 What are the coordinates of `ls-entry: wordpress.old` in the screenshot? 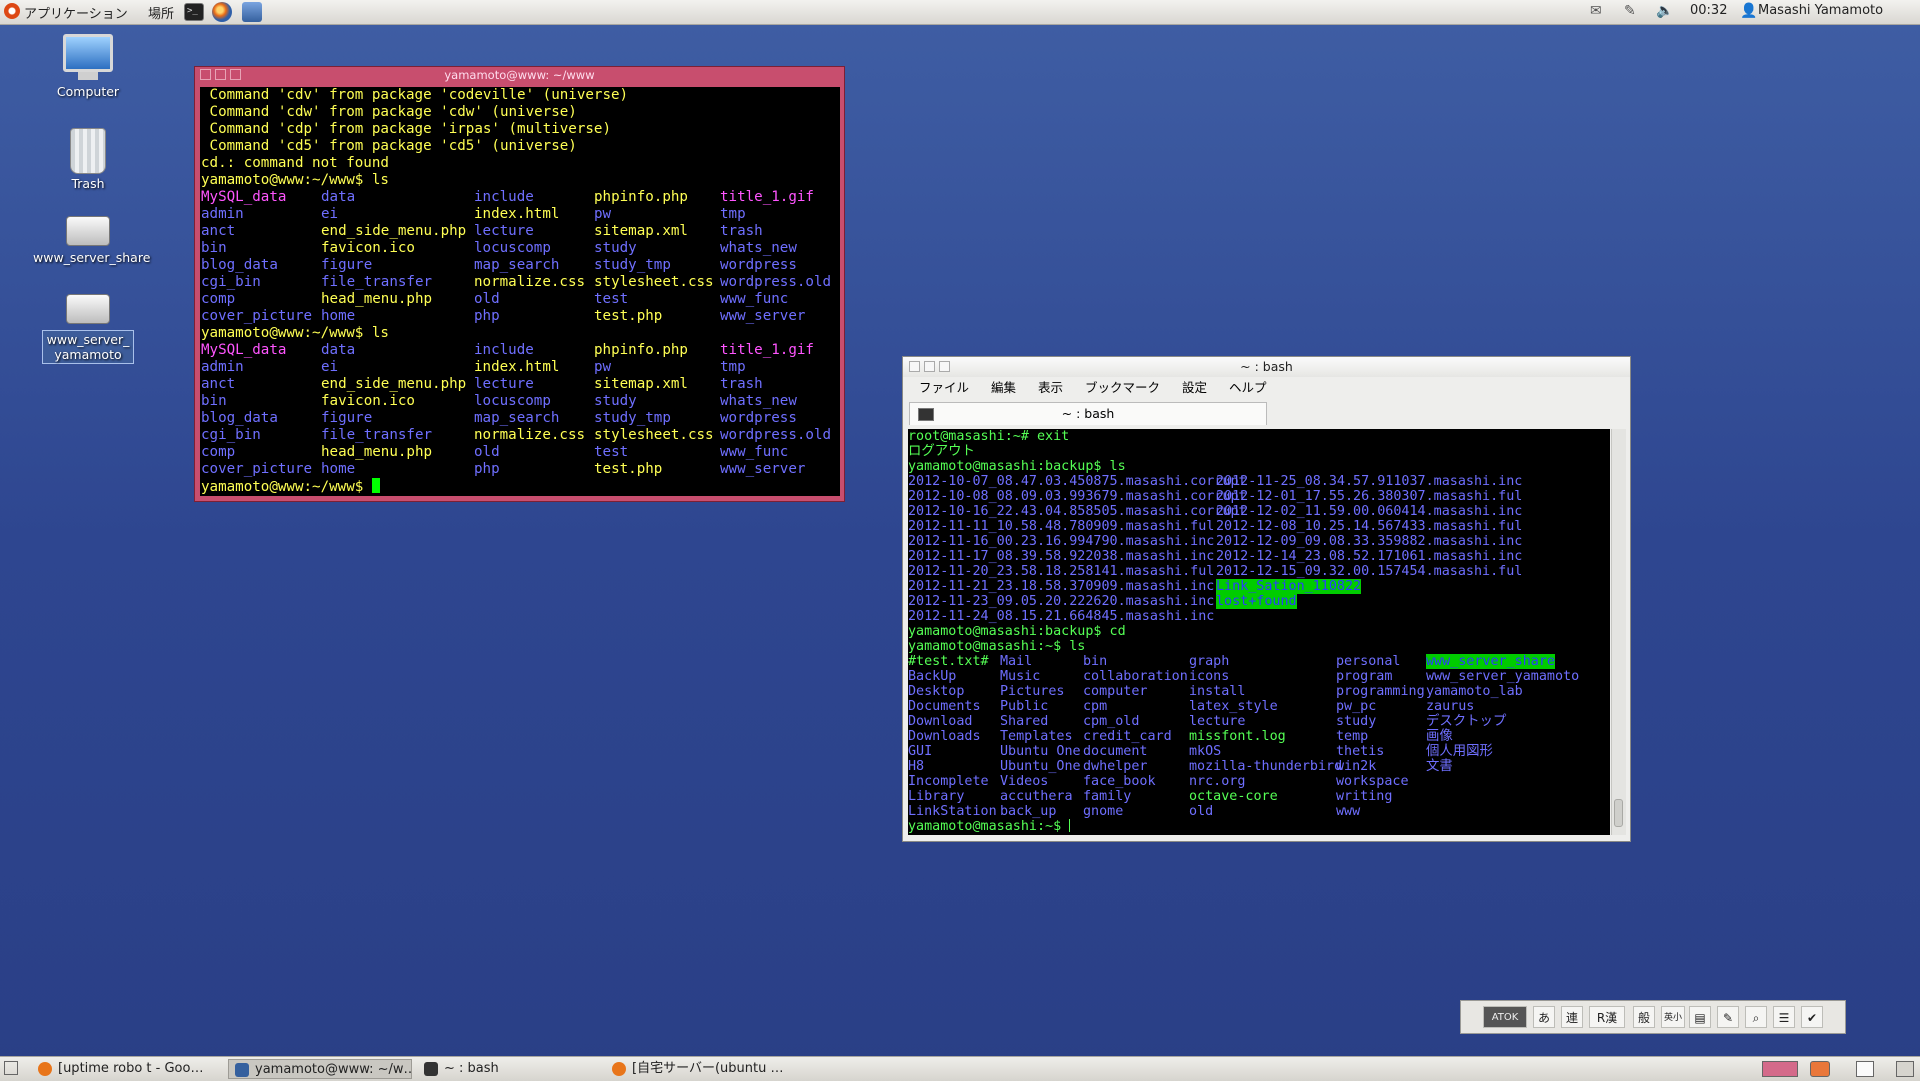 It's located at (776, 435).